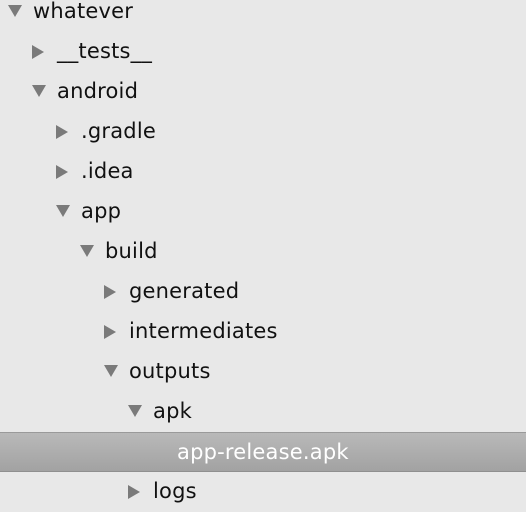  I want to click on tree-label-intermediates: intermediates, so click(203, 331).